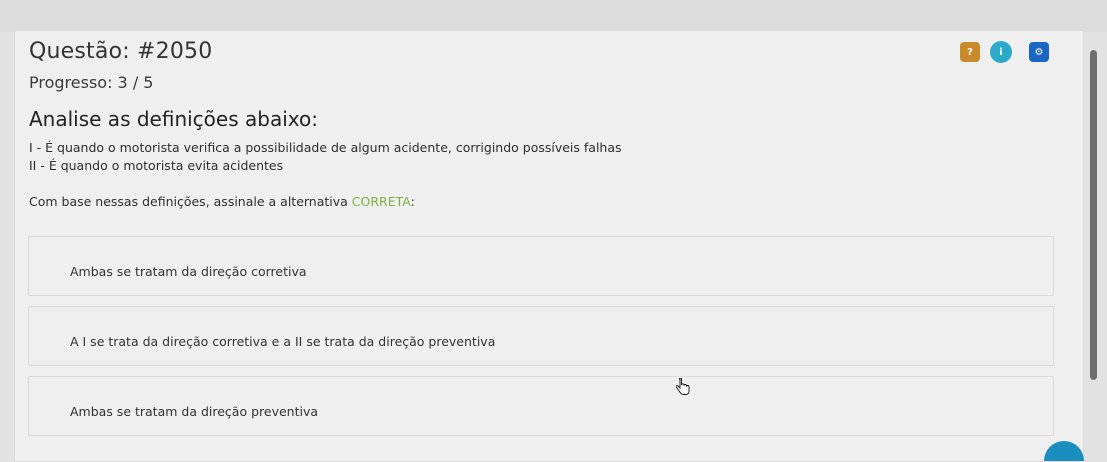  What do you see at coordinates (683, 386) in the screenshot?
I see `hand-cursor-icon` at bounding box center [683, 386].